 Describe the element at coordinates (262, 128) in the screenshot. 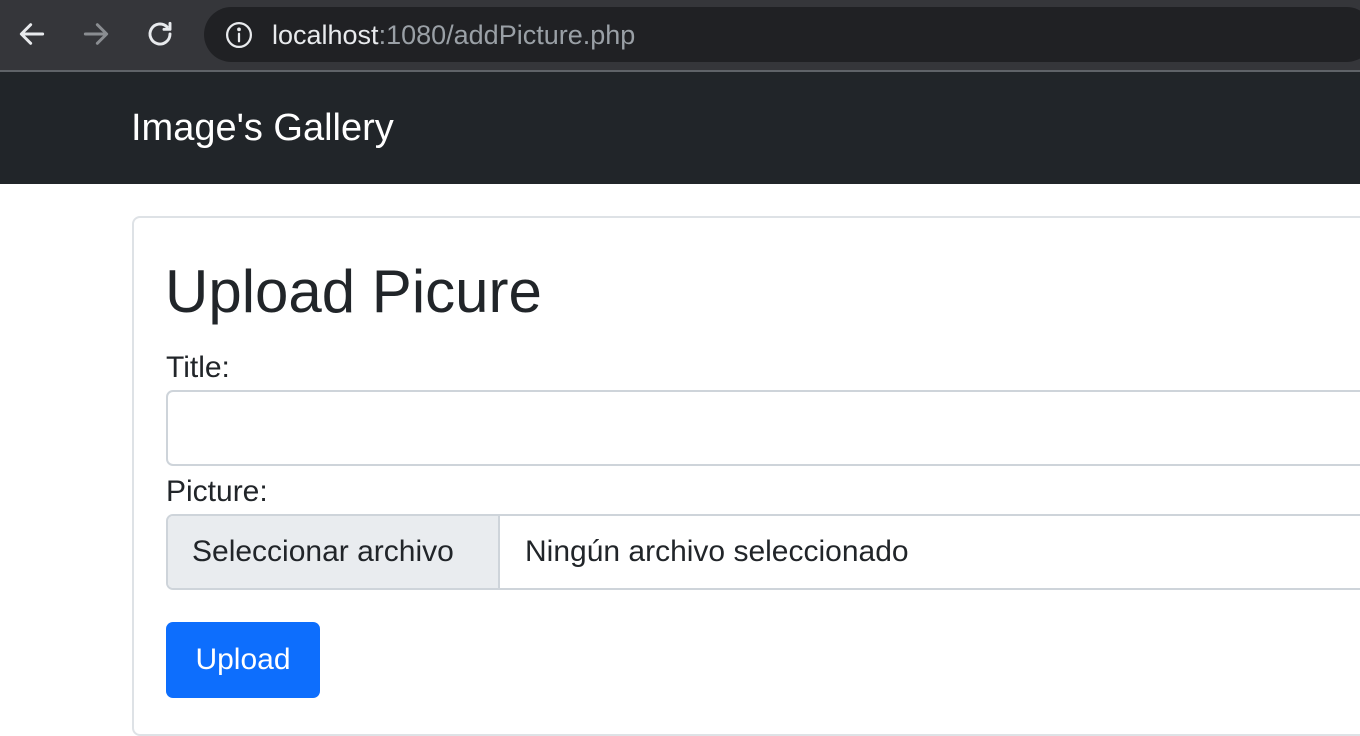

I see `navbar-brand: Image's Gallery` at that location.